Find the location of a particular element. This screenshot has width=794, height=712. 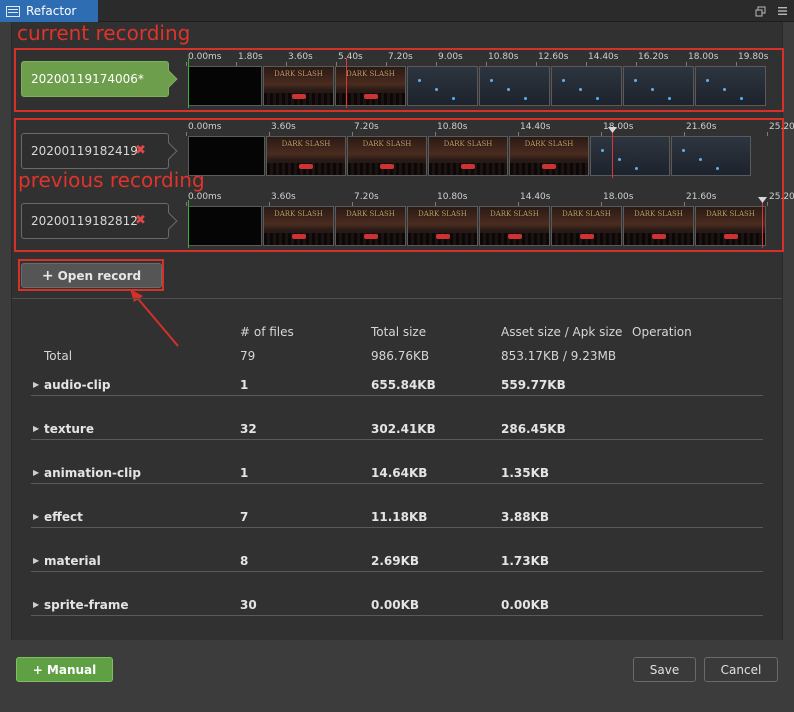

asset-row-files: 8 is located at coordinates (244, 561).